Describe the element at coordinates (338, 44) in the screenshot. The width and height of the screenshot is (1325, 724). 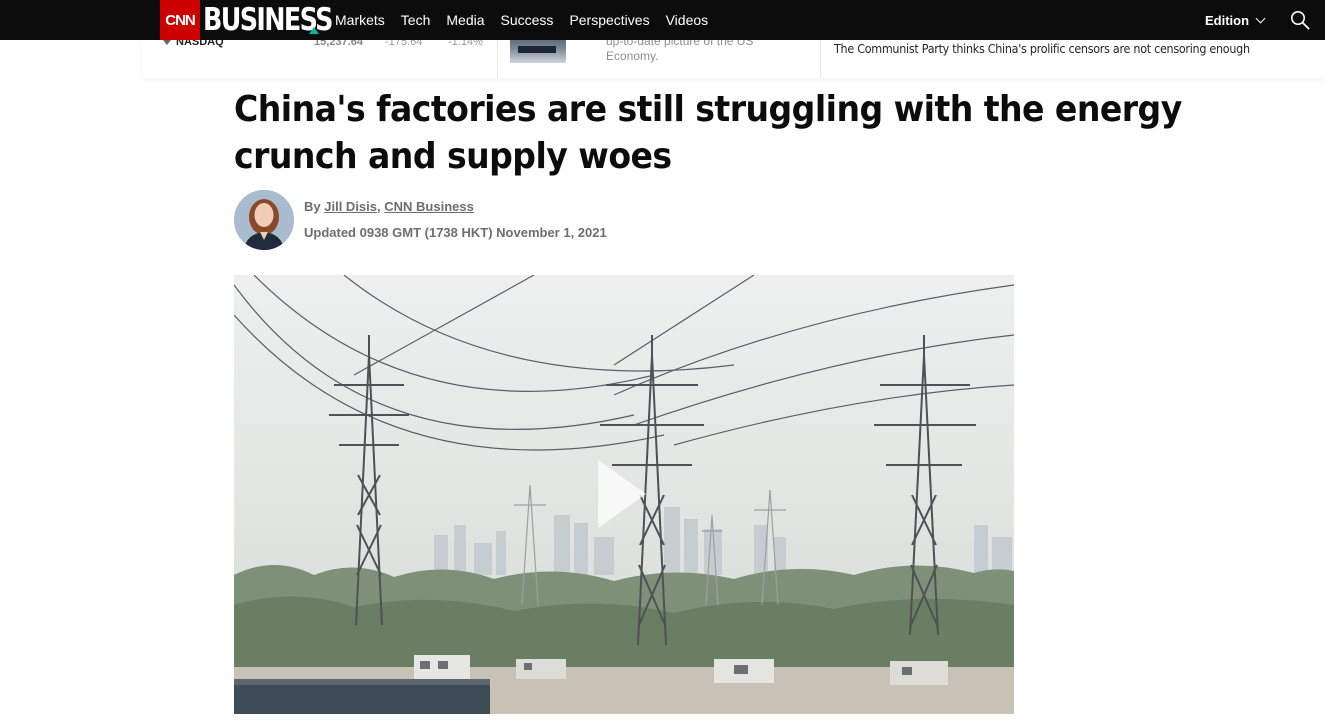
I see `market-index-value: 15,237.64` at that location.